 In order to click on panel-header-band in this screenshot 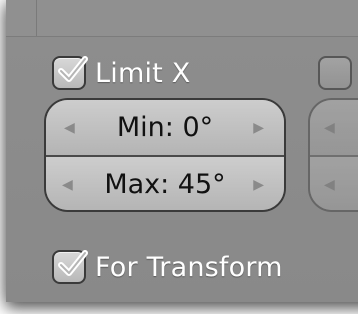, I will do `click(182, 18)`.